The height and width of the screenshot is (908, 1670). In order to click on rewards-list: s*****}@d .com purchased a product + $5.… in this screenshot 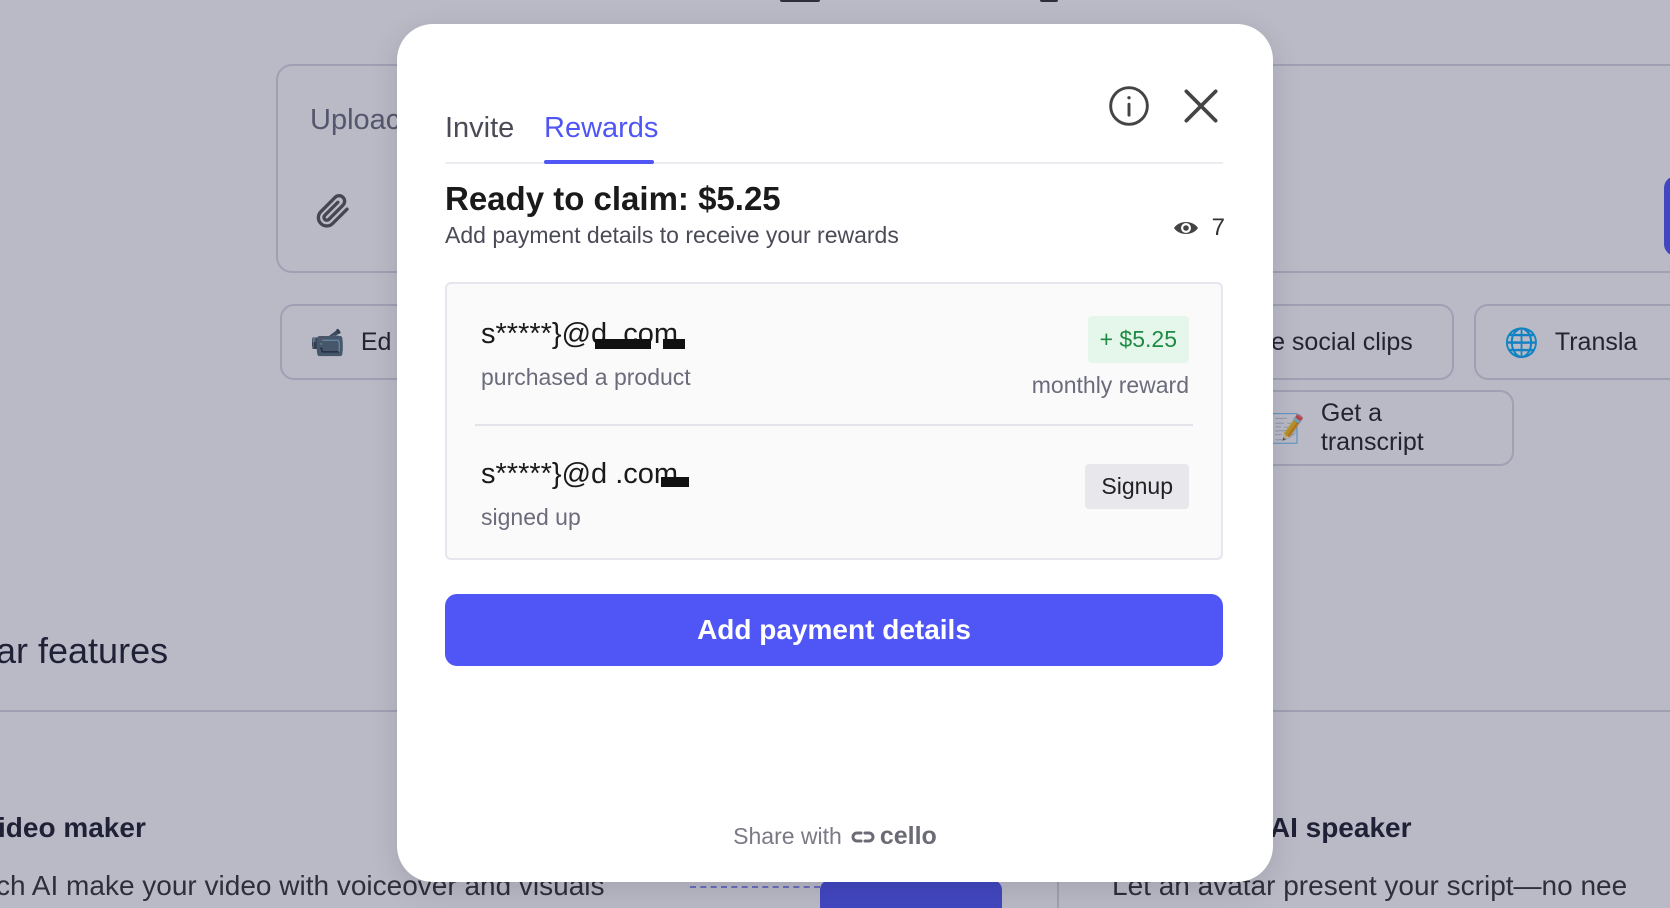, I will do `click(834, 421)`.